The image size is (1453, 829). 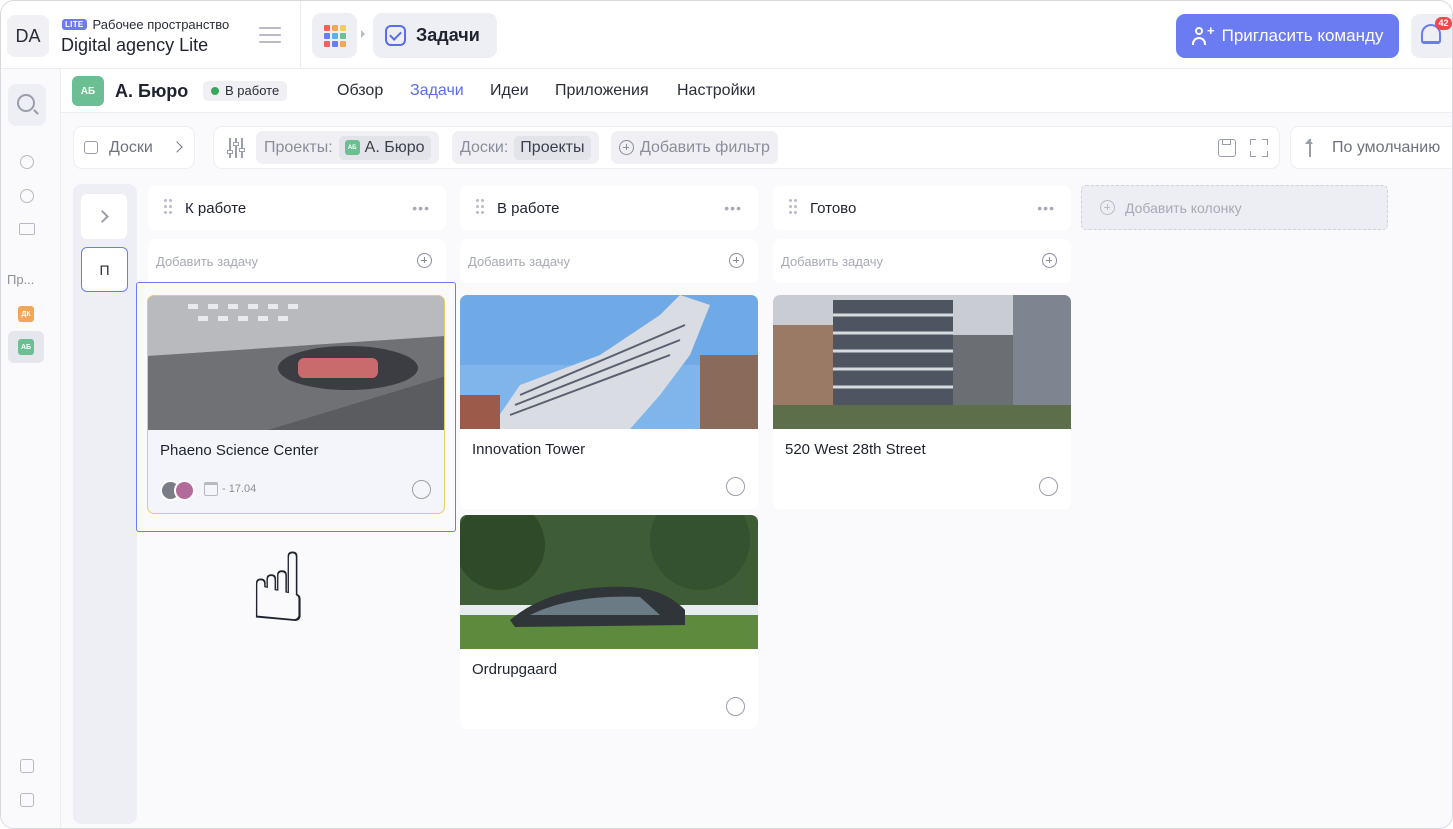 I want to click on assignee-avatars, so click(x=177, y=490).